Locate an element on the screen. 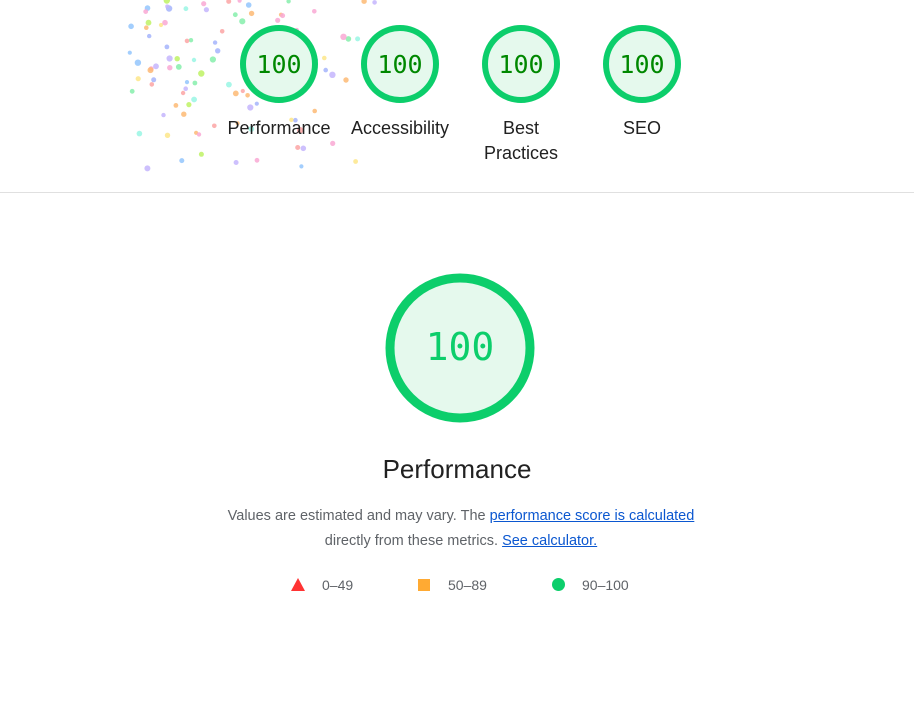 Image resolution: width=914 pixels, height=719 pixels. gauge-best-practices: 100 Best Practices is located at coordinates (521, 95).